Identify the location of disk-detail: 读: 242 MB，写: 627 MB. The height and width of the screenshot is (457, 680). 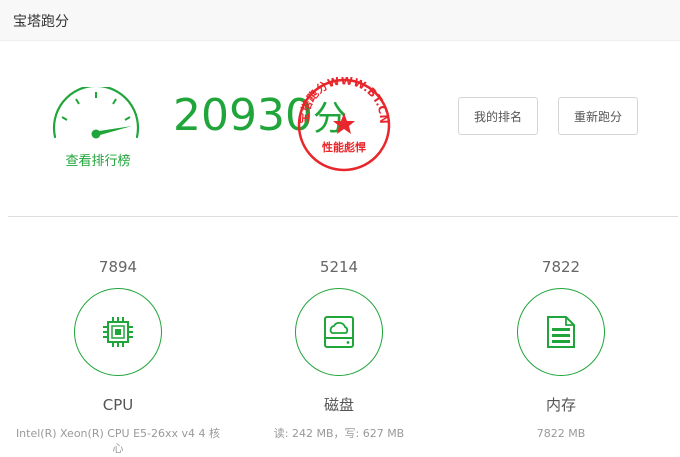
(339, 433).